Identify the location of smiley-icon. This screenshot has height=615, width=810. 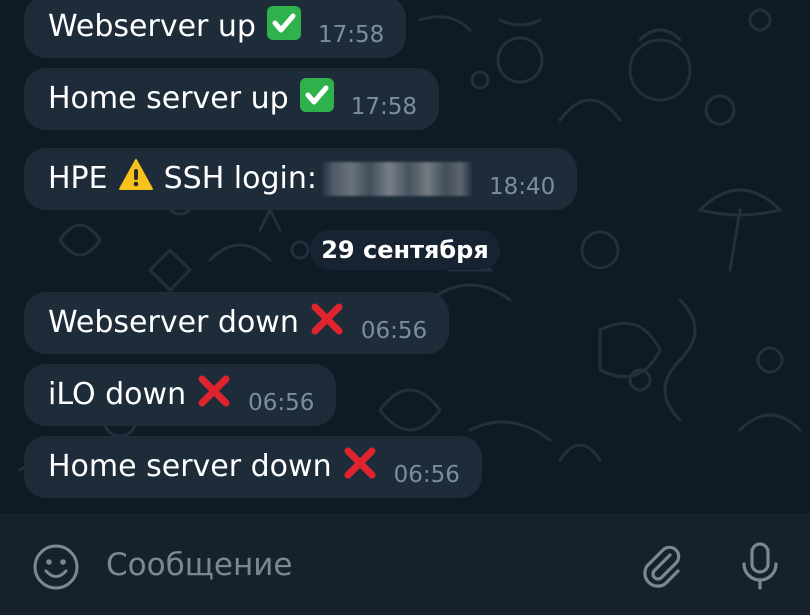
(56, 569).